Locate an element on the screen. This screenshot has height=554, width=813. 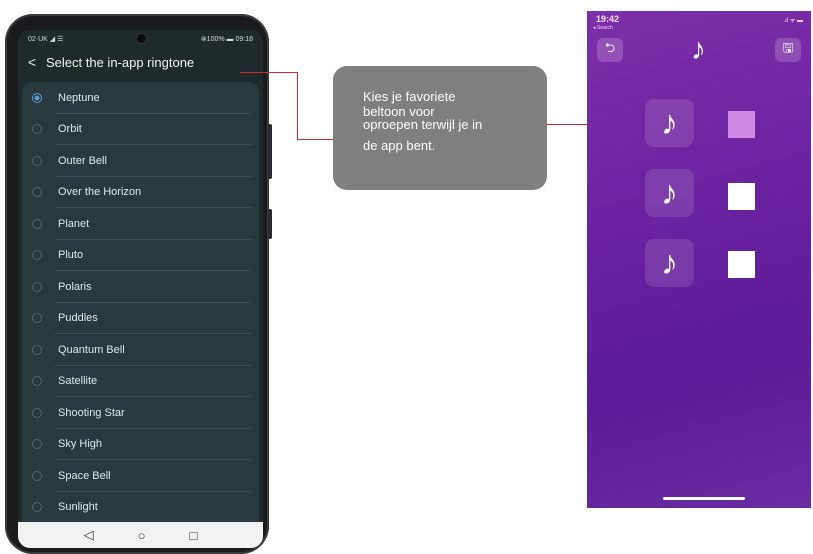
ringtone-option: Planet is located at coordinates (140, 224).